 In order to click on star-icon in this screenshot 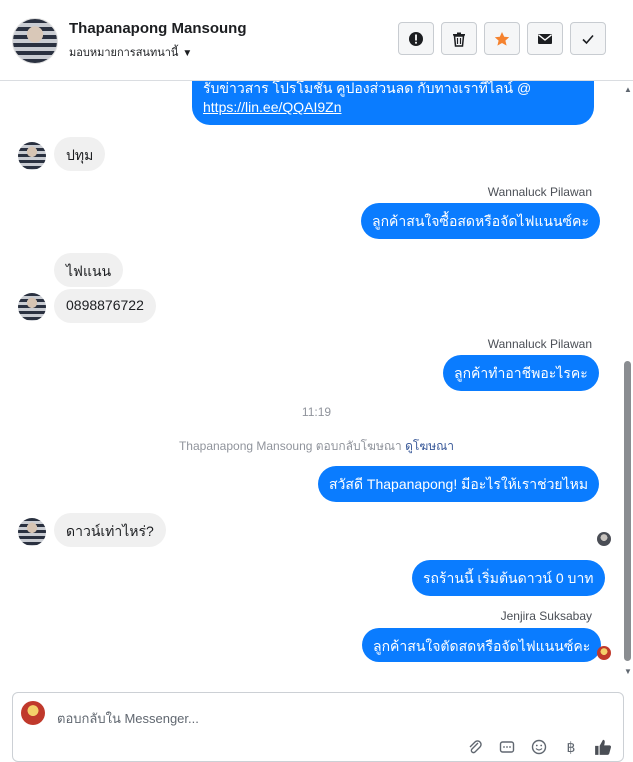, I will do `click(502, 38)`.